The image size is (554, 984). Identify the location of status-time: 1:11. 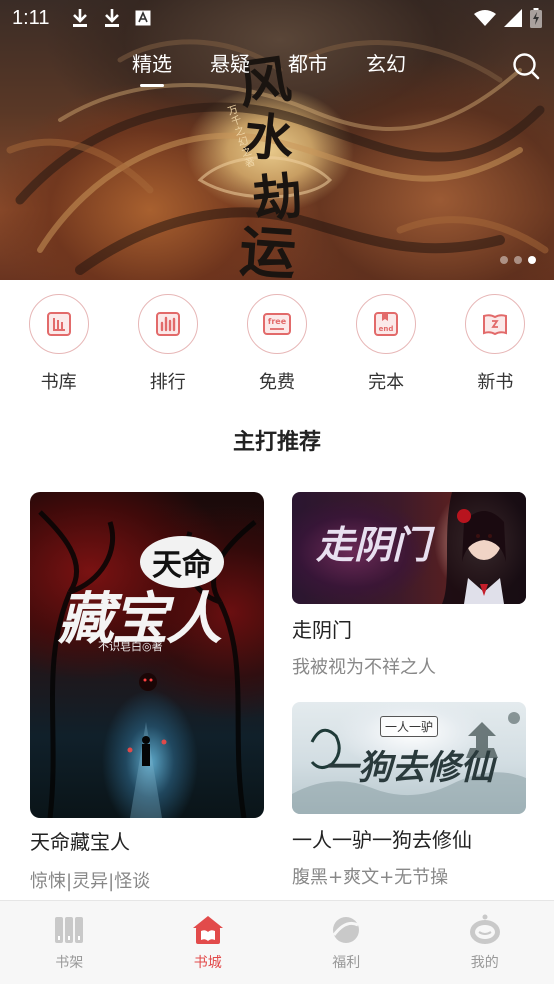
(31, 17).